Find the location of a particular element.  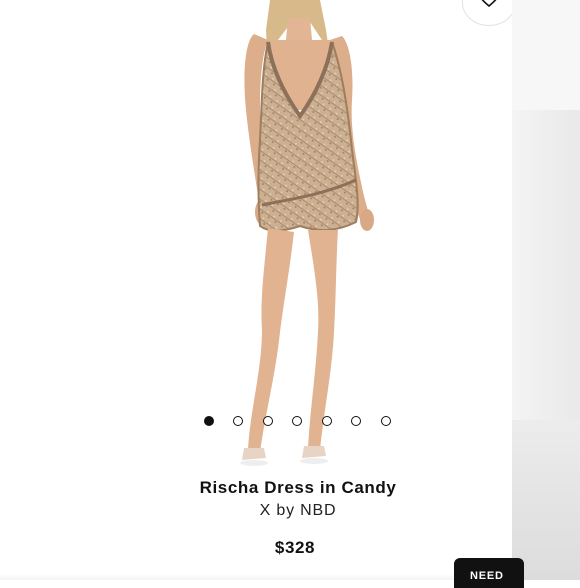

side-panel-top is located at coordinates (546, 55).